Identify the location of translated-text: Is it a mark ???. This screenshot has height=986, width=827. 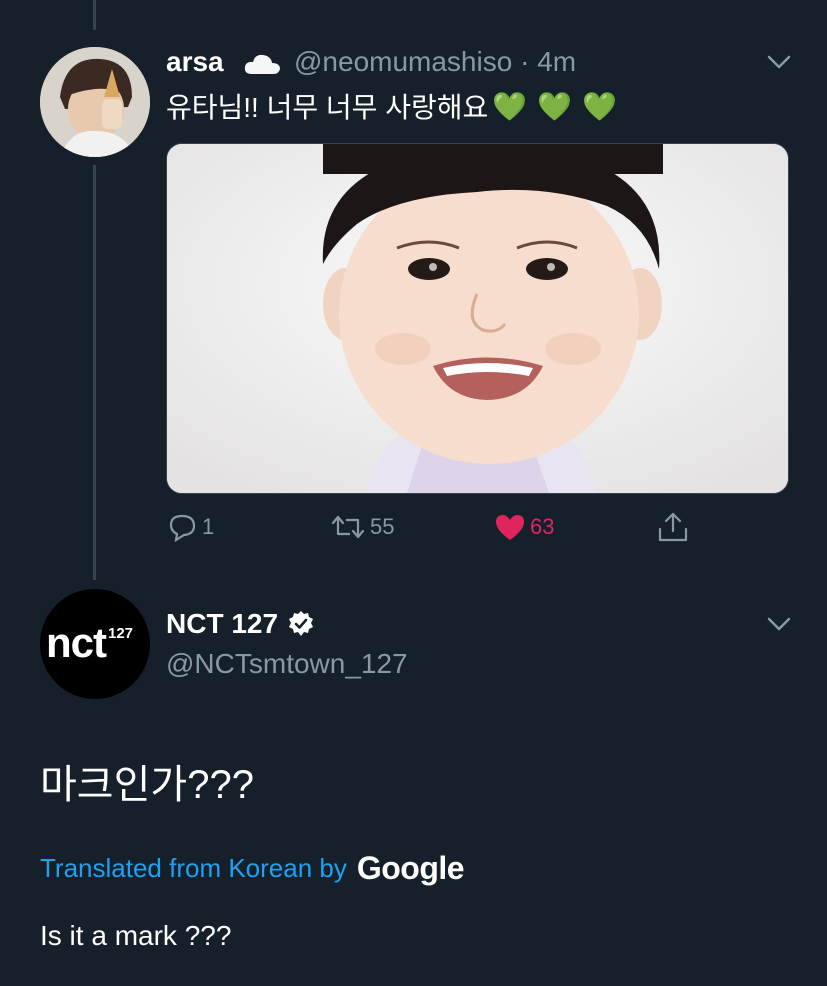
(136, 935).